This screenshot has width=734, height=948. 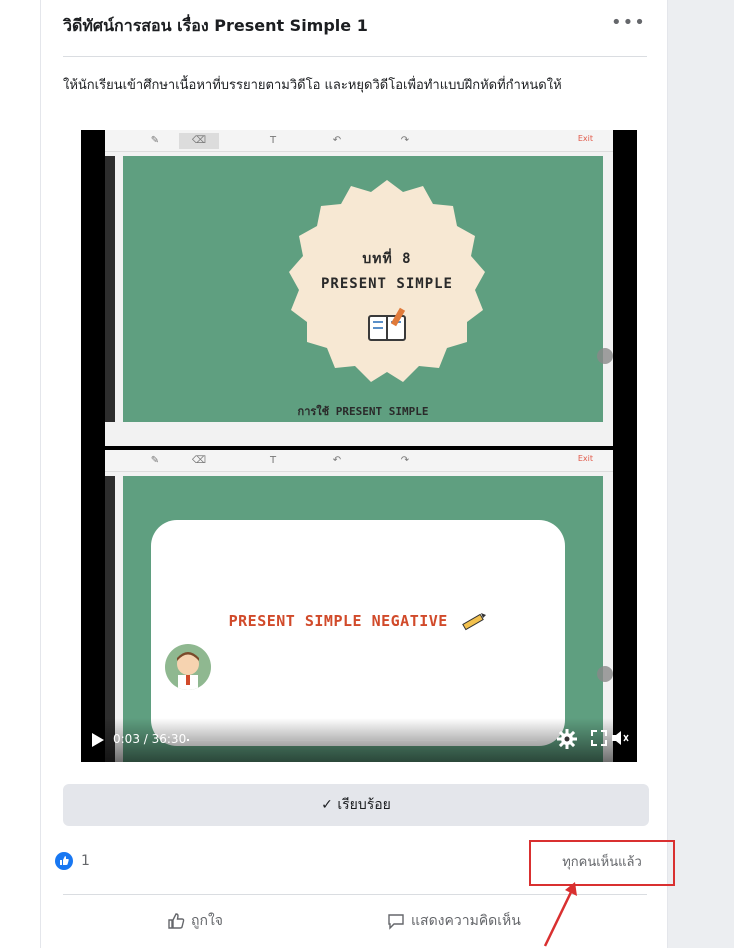 I want to click on post-title: วิดีทัศน์การสอน เรื่อง Present Simple 1, so click(x=215, y=25).